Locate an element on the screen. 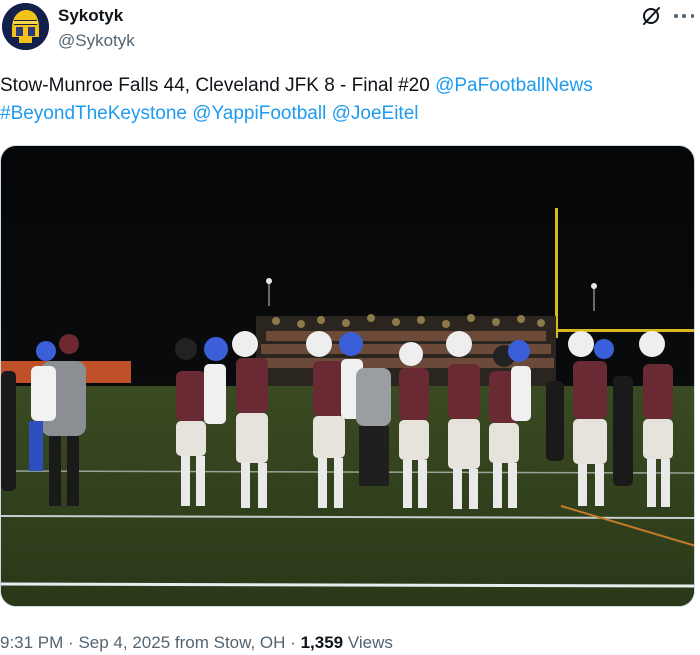 The width and height of the screenshot is (700, 655). grok-slash-icon is located at coordinates (651, 16).